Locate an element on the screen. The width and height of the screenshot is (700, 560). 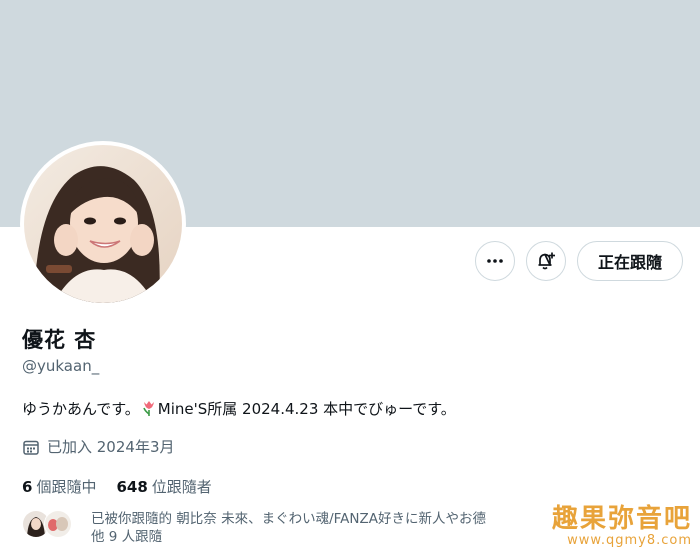
following-link: 6 個跟隨中 is located at coordinates (59, 486).